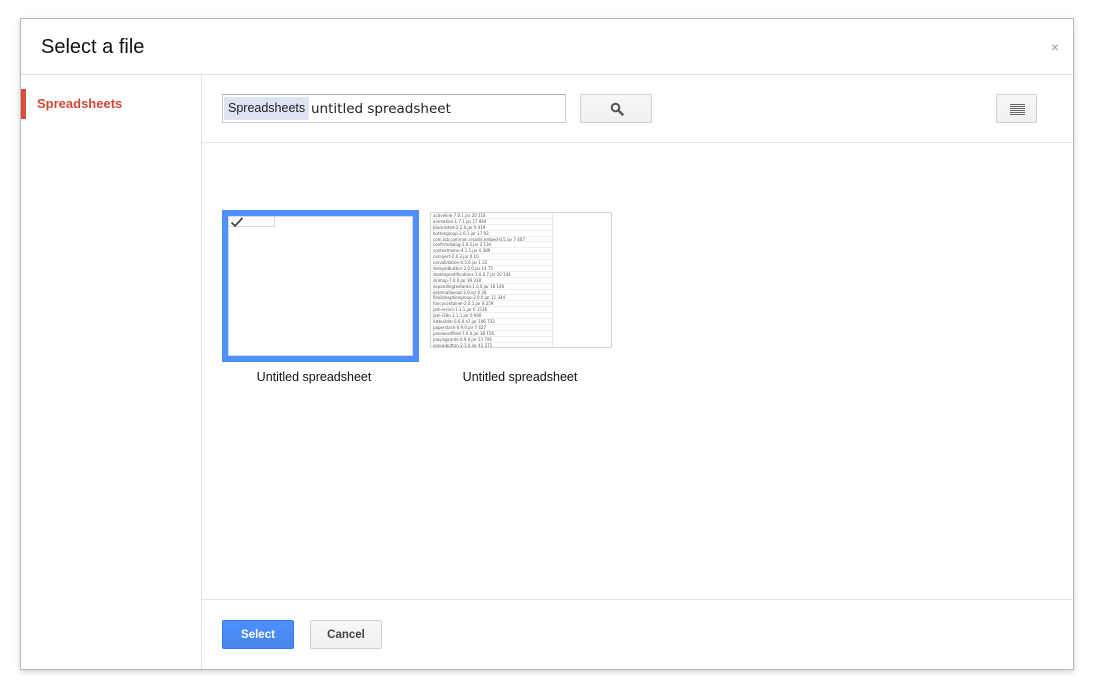  I want to click on sidebar-item-label: Spreadsheets, so click(80, 103).